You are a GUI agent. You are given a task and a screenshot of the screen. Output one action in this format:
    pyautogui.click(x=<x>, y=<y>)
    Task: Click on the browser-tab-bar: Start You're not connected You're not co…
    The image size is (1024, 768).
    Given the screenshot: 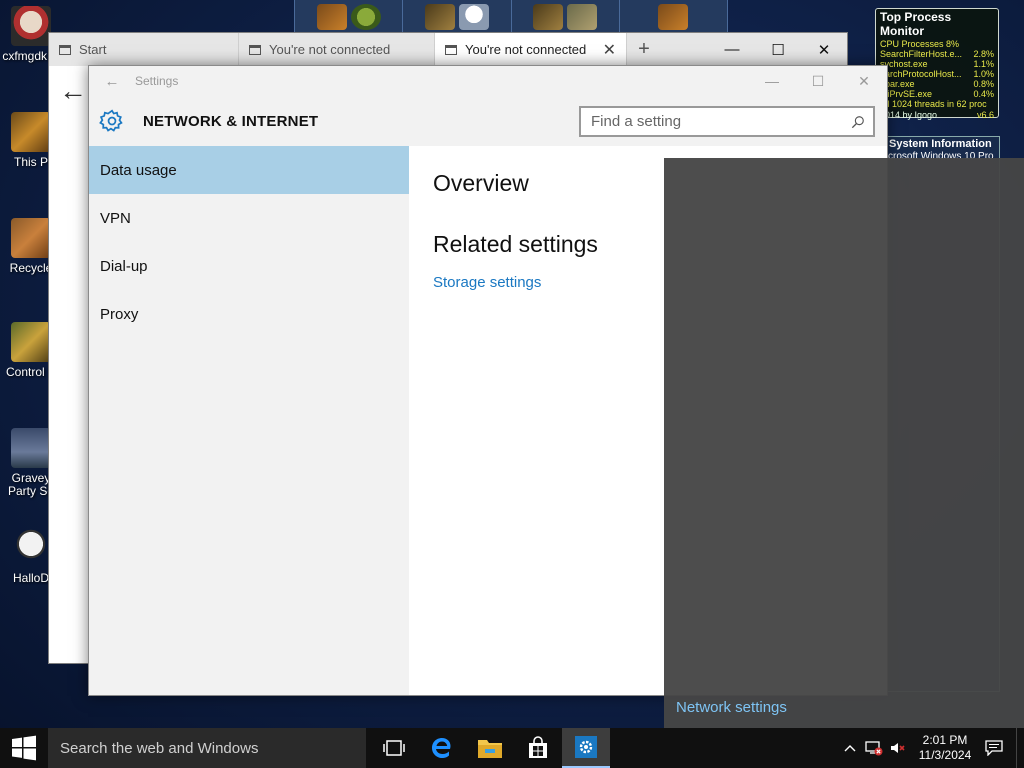 What is the action you would take?
    pyautogui.click(x=448, y=49)
    